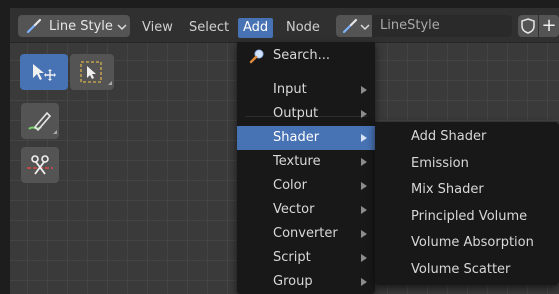 This screenshot has width=559, height=294. I want to click on menu-item-label: Group, so click(293, 281).